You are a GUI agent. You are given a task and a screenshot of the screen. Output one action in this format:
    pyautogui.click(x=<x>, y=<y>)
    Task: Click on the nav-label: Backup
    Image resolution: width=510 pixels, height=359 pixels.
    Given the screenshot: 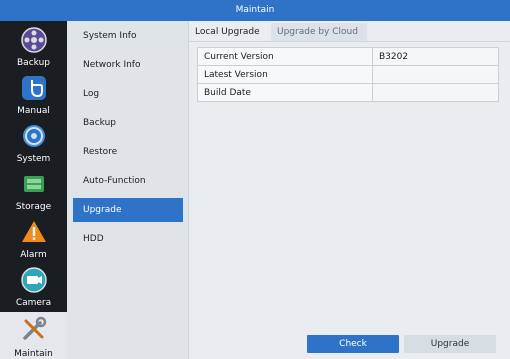 What is the action you would take?
    pyautogui.click(x=33, y=63)
    